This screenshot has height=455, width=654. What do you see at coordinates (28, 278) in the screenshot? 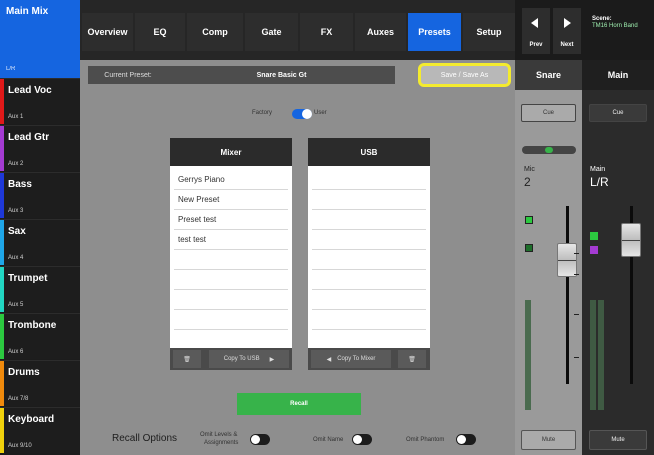
I see `mix-item-name: Trumpet` at bounding box center [28, 278].